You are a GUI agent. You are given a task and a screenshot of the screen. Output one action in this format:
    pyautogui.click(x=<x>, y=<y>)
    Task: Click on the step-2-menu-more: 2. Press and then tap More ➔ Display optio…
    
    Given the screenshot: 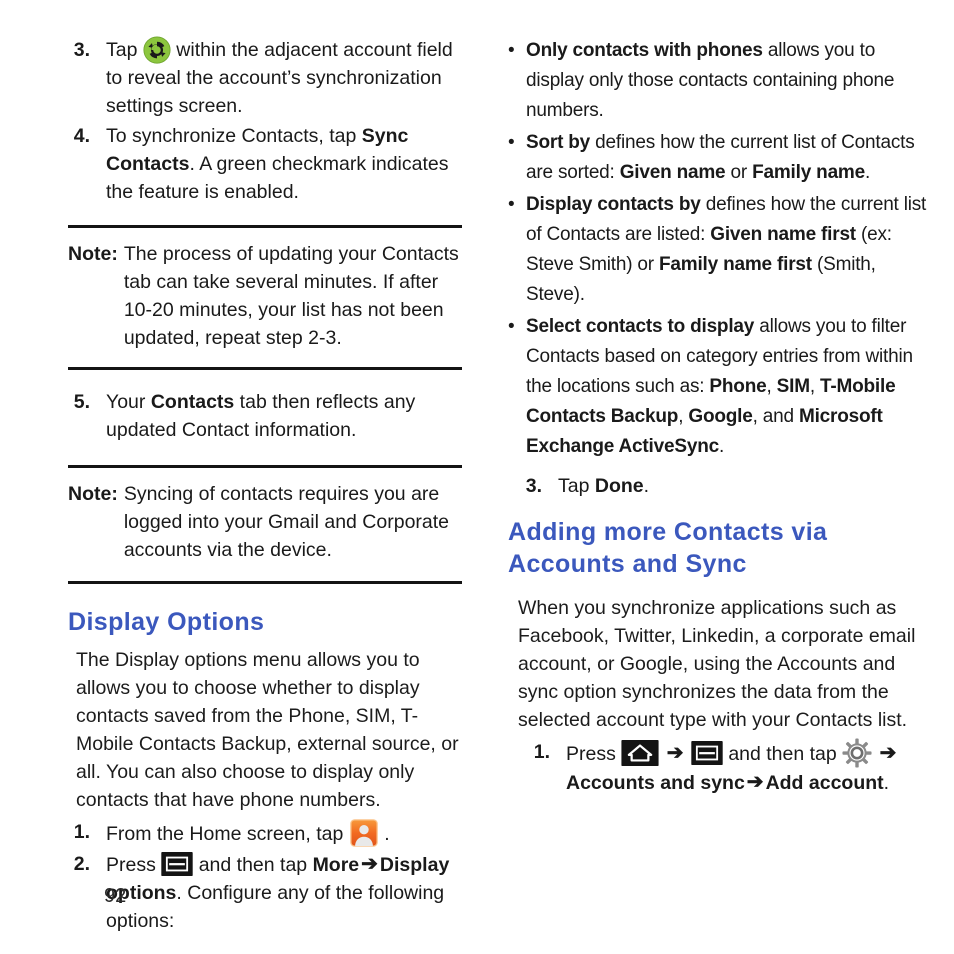 What is the action you would take?
    pyautogui.click(x=265, y=892)
    